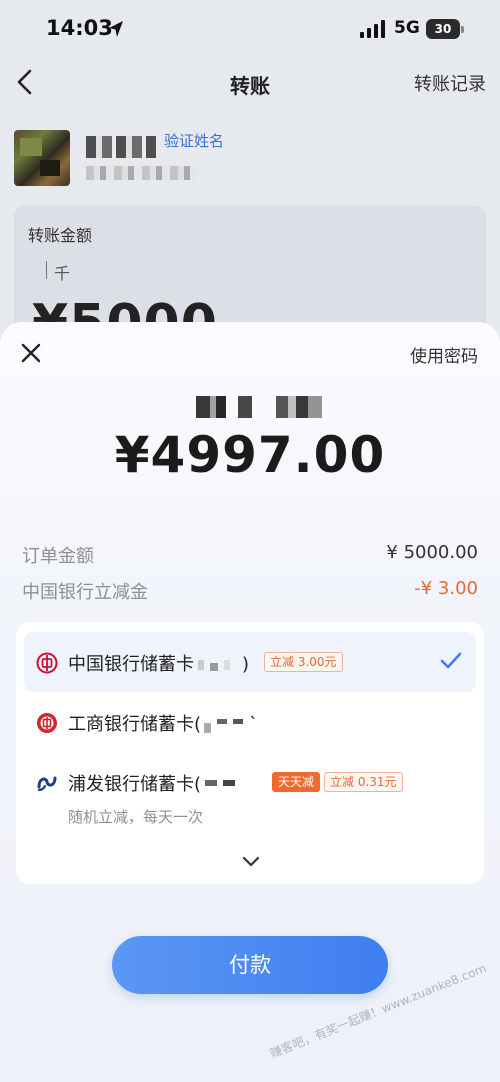 The height and width of the screenshot is (1082, 500). Describe the element at coordinates (250, 795) in the screenshot. I see `payment-card-spdb: 浦发银行储蓄卡( 天天减 立减 0.31元 随机立减，每天一次` at that location.